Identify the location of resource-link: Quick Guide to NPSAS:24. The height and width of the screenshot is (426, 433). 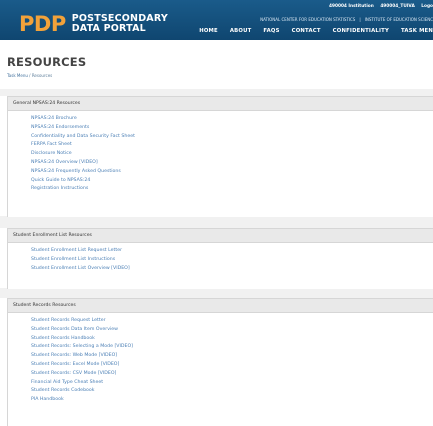
(232, 181).